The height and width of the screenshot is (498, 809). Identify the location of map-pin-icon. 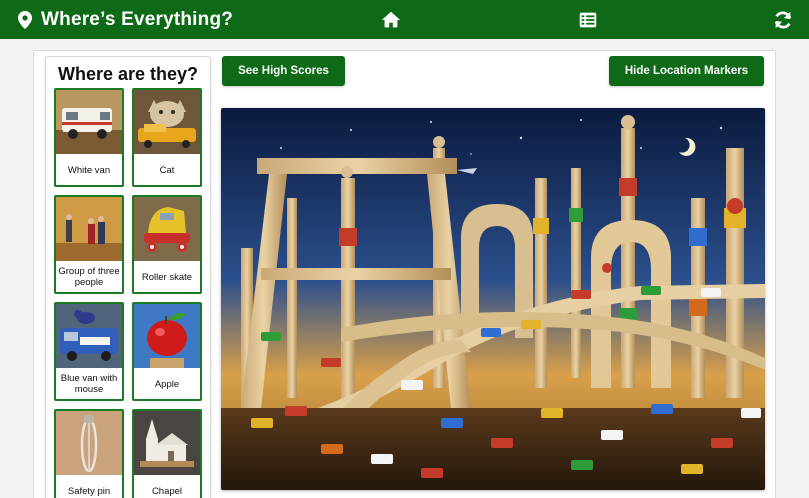
(25, 19).